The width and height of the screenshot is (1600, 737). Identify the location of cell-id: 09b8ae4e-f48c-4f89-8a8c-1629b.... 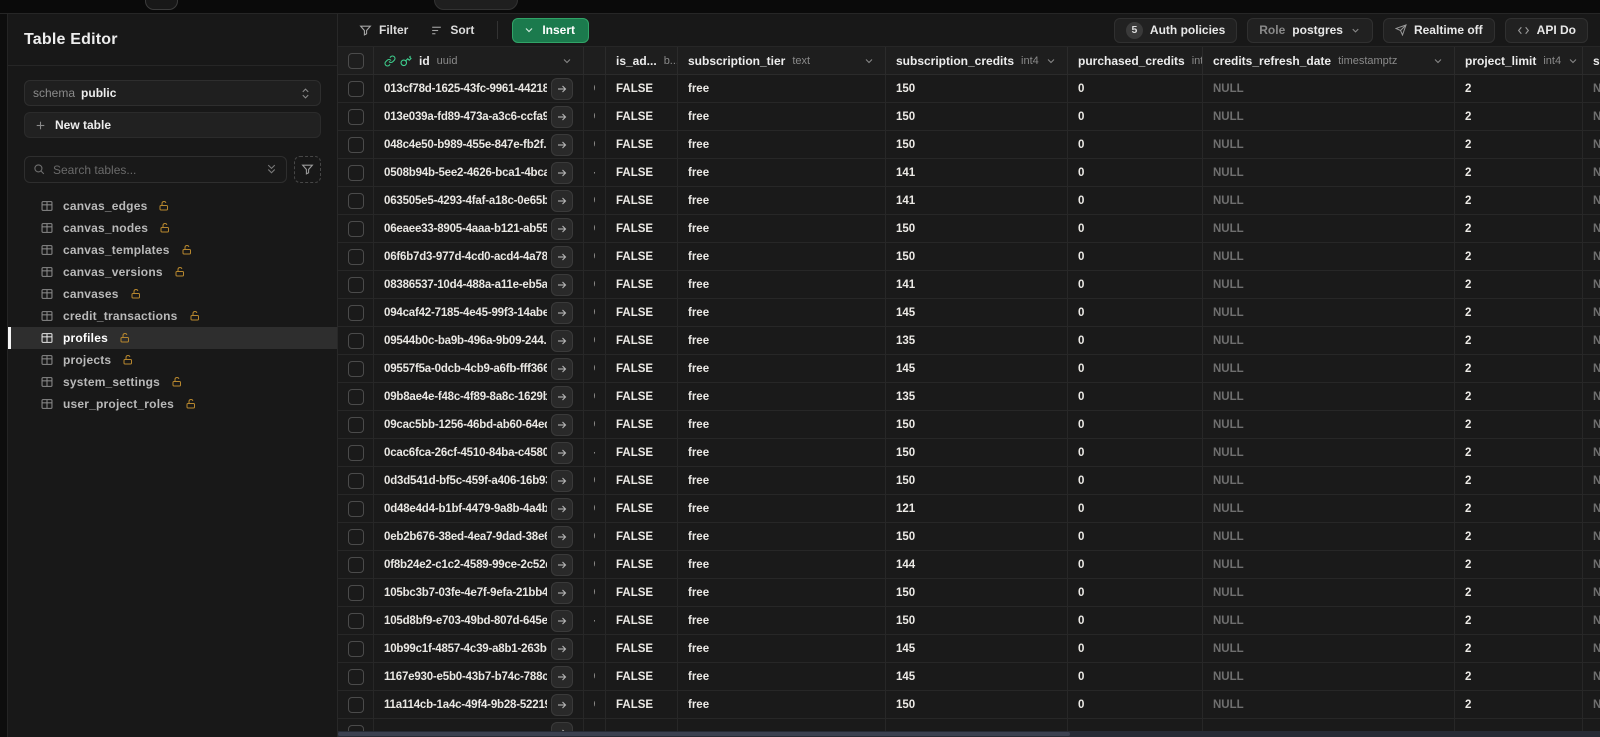
(479, 396).